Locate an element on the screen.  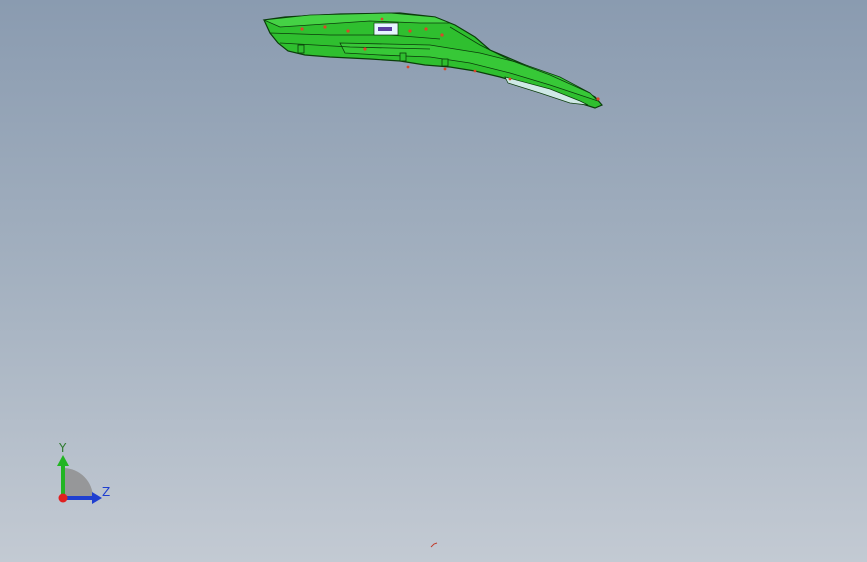
triad-origin-icon is located at coordinates (63, 498).